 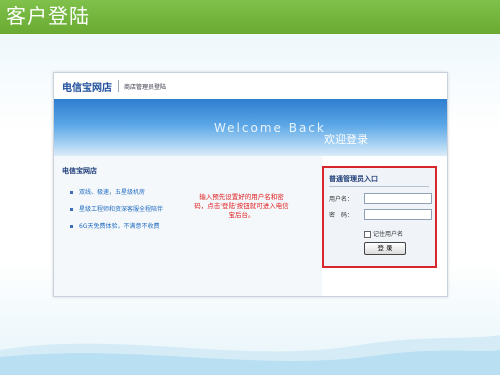 What do you see at coordinates (87, 86) in the screenshot?
I see `site-name: 电信宝网店` at bounding box center [87, 86].